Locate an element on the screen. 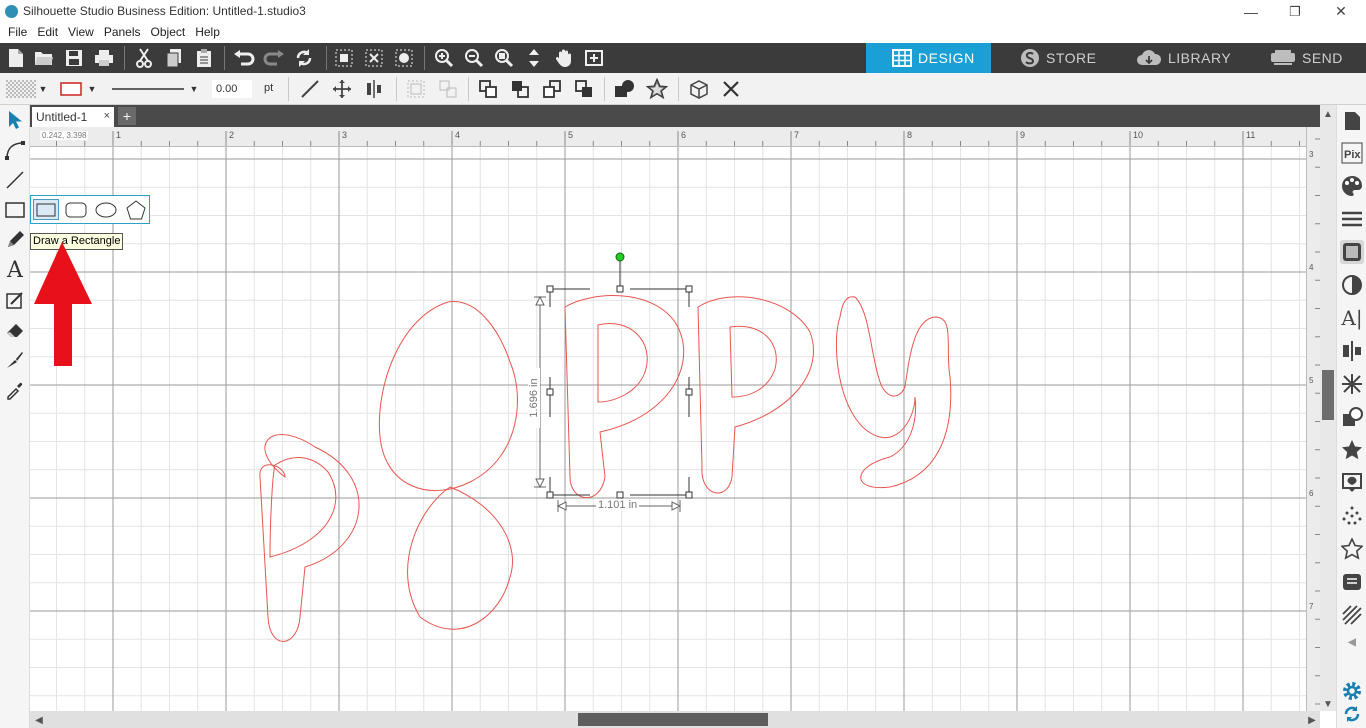 The height and width of the screenshot is (728, 1366). menu-edit: Edit is located at coordinates (47, 33).